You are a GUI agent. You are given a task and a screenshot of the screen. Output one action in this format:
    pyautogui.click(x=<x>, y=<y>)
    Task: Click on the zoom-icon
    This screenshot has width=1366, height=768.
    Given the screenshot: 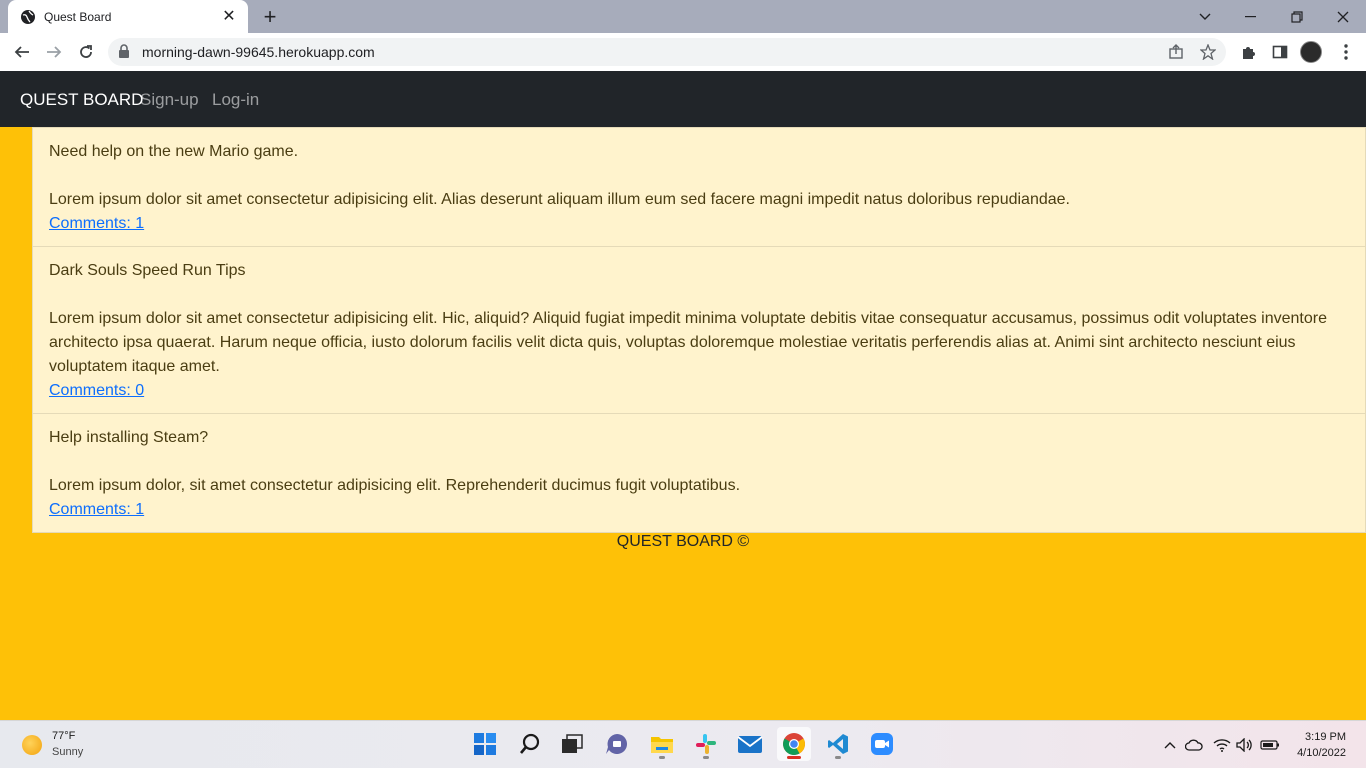 What is the action you would take?
    pyautogui.click(x=882, y=744)
    